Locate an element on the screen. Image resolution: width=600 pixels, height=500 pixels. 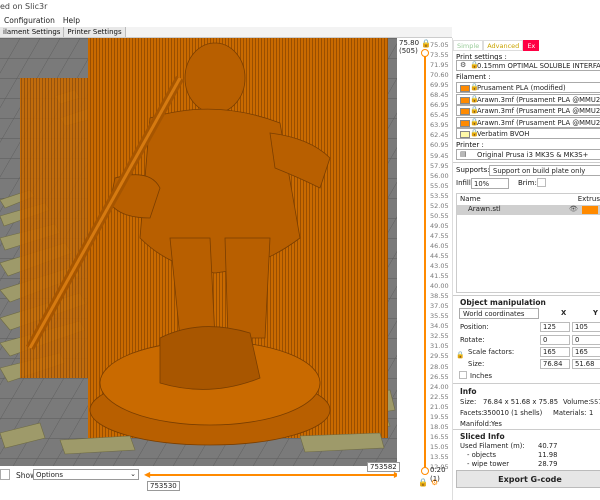
coordinates-combo: World coordinates is located at coordinates (499, 313).